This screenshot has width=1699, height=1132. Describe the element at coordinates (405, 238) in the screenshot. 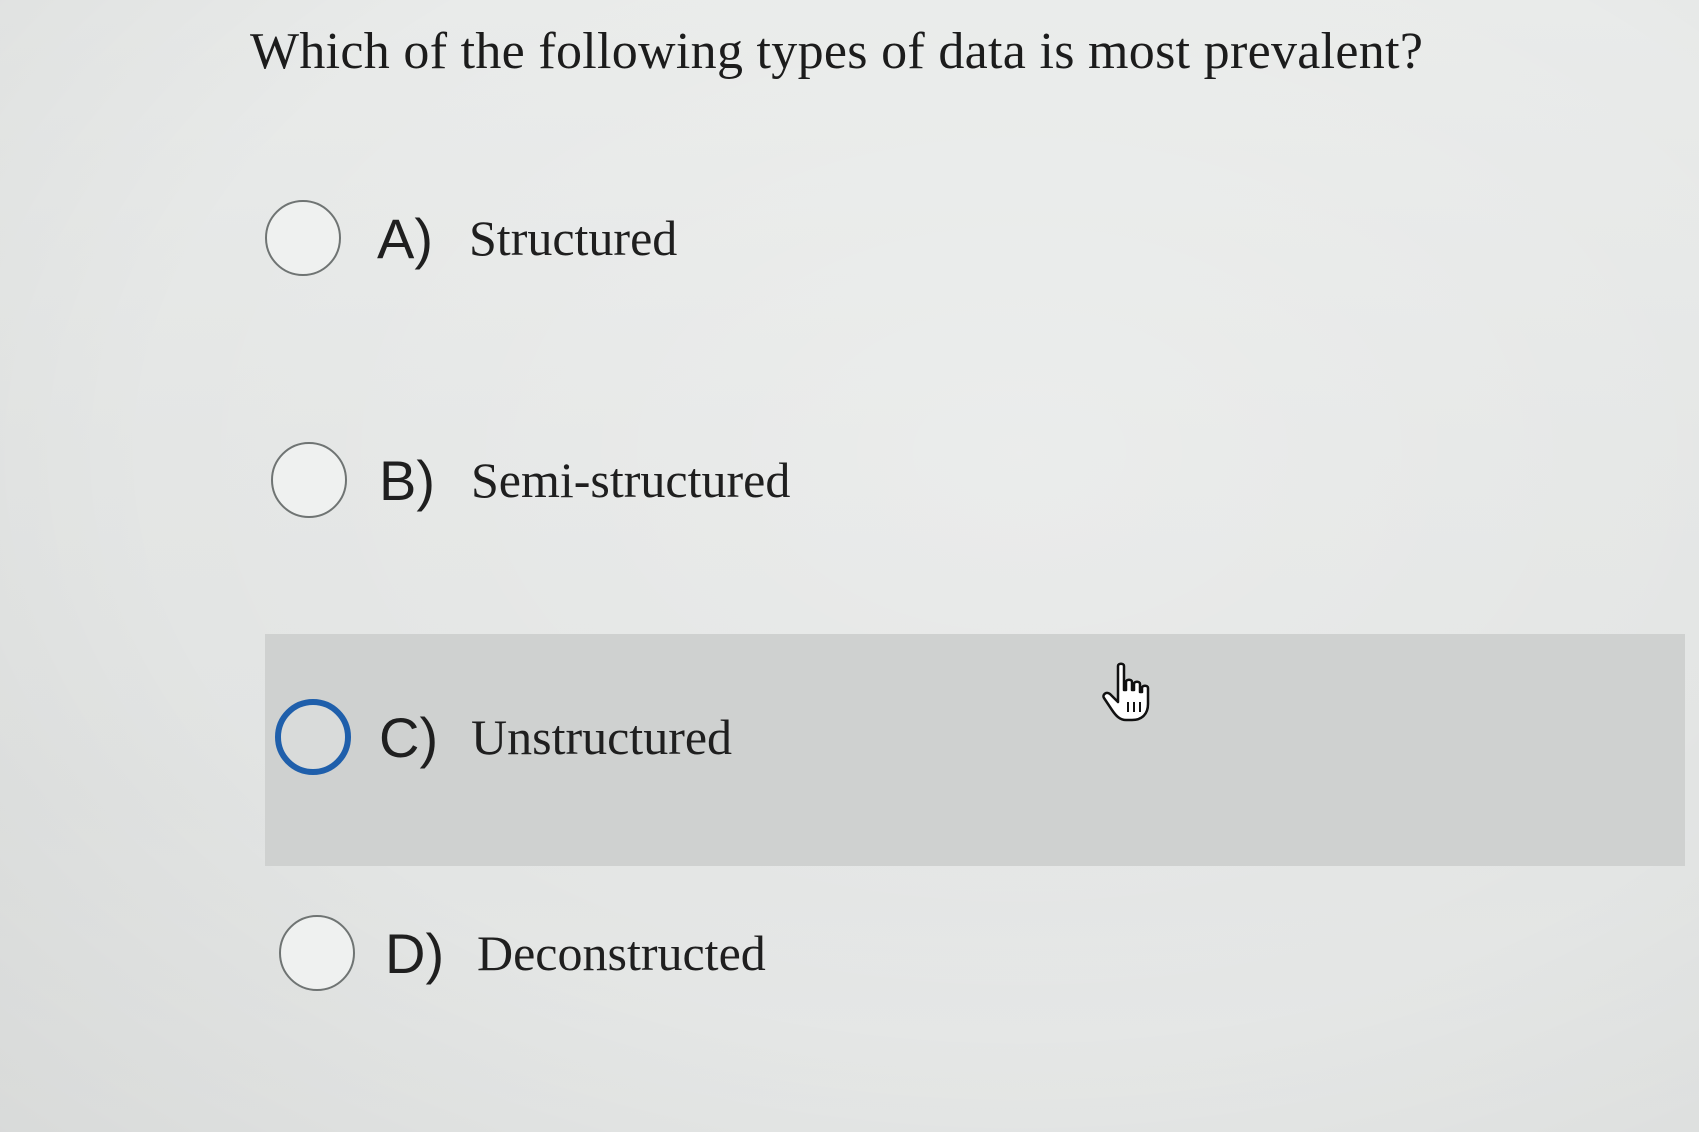

I see `option-letter: A)` at that location.